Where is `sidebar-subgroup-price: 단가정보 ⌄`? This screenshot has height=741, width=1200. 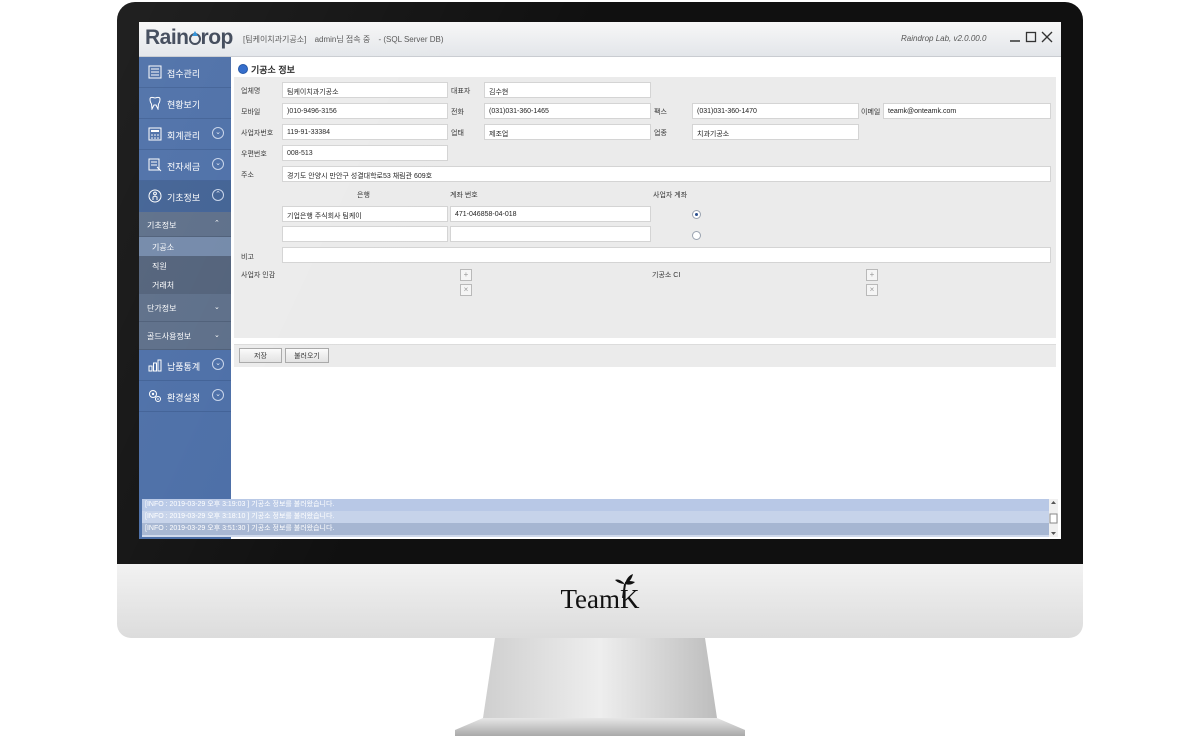
sidebar-subgroup-price: 단가정보 ⌄ is located at coordinates (185, 308).